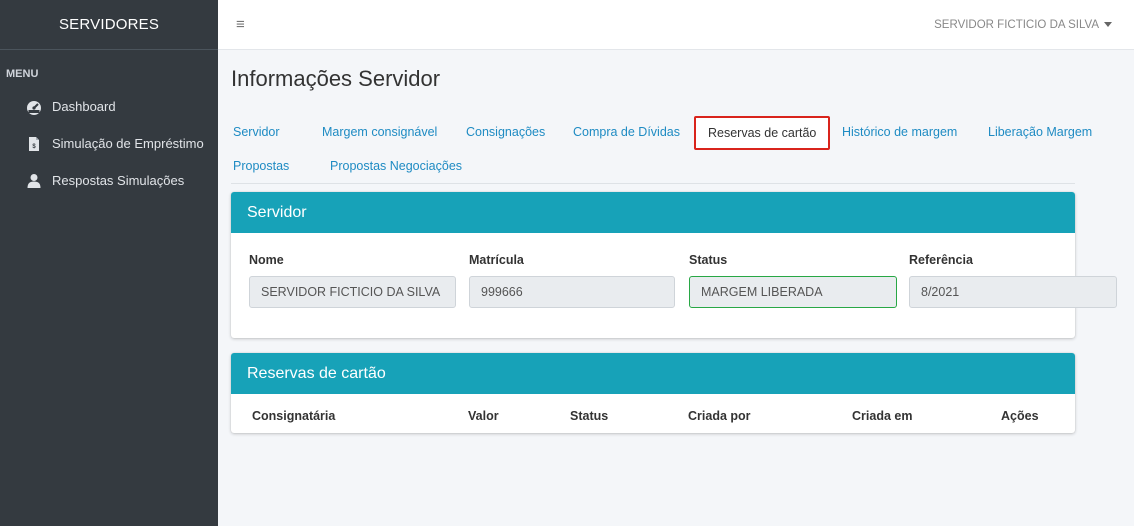 This screenshot has width=1134, height=526. Describe the element at coordinates (34, 144) in the screenshot. I see `file-icon: $` at that location.